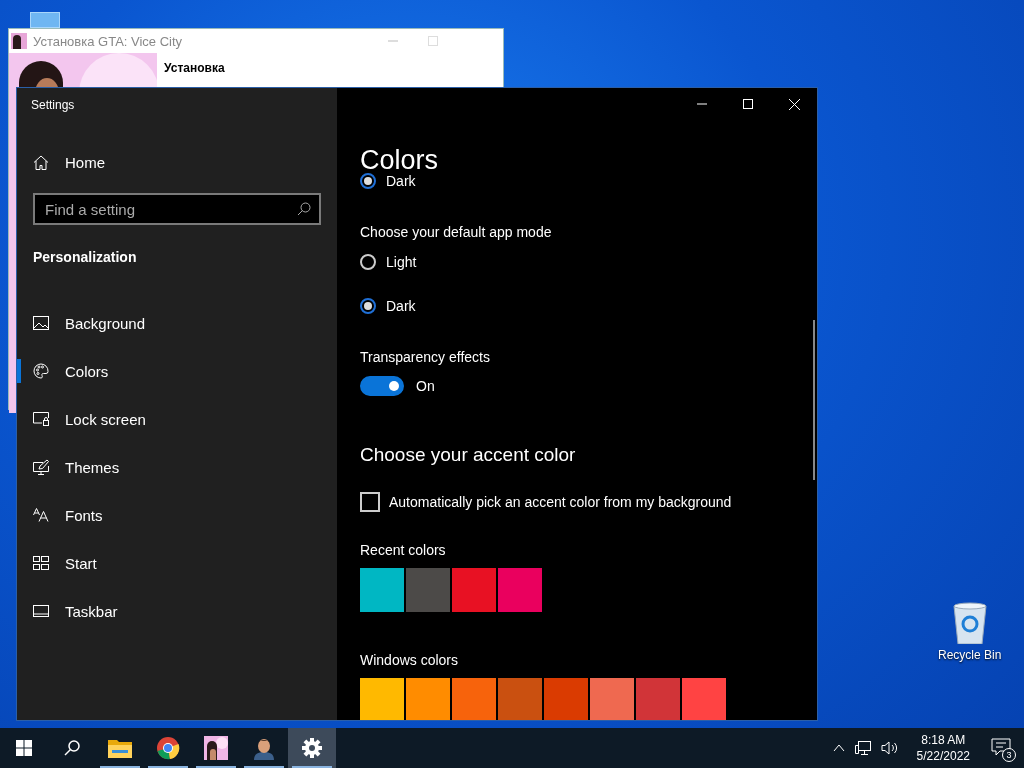 This screenshot has height=768, width=1024. Describe the element at coordinates (814, 400) in the screenshot. I see `scrollbar` at that location.